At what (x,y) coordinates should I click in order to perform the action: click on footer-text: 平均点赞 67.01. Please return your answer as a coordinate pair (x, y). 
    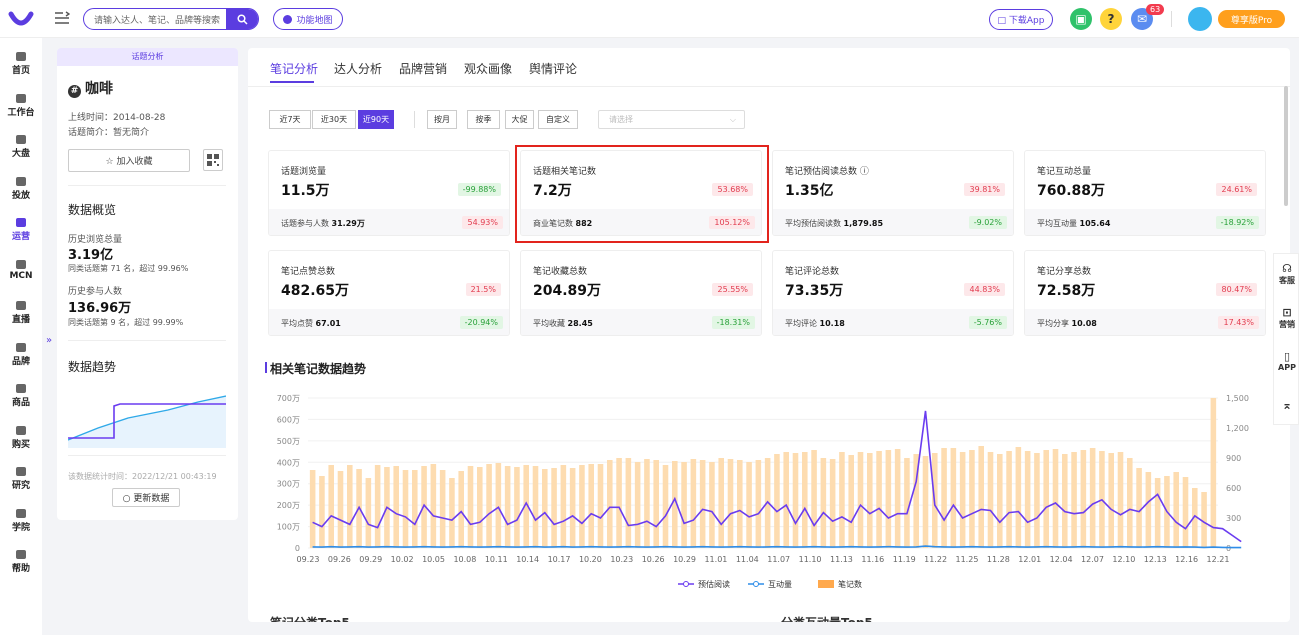
    Looking at the image, I should click on (311, 323).